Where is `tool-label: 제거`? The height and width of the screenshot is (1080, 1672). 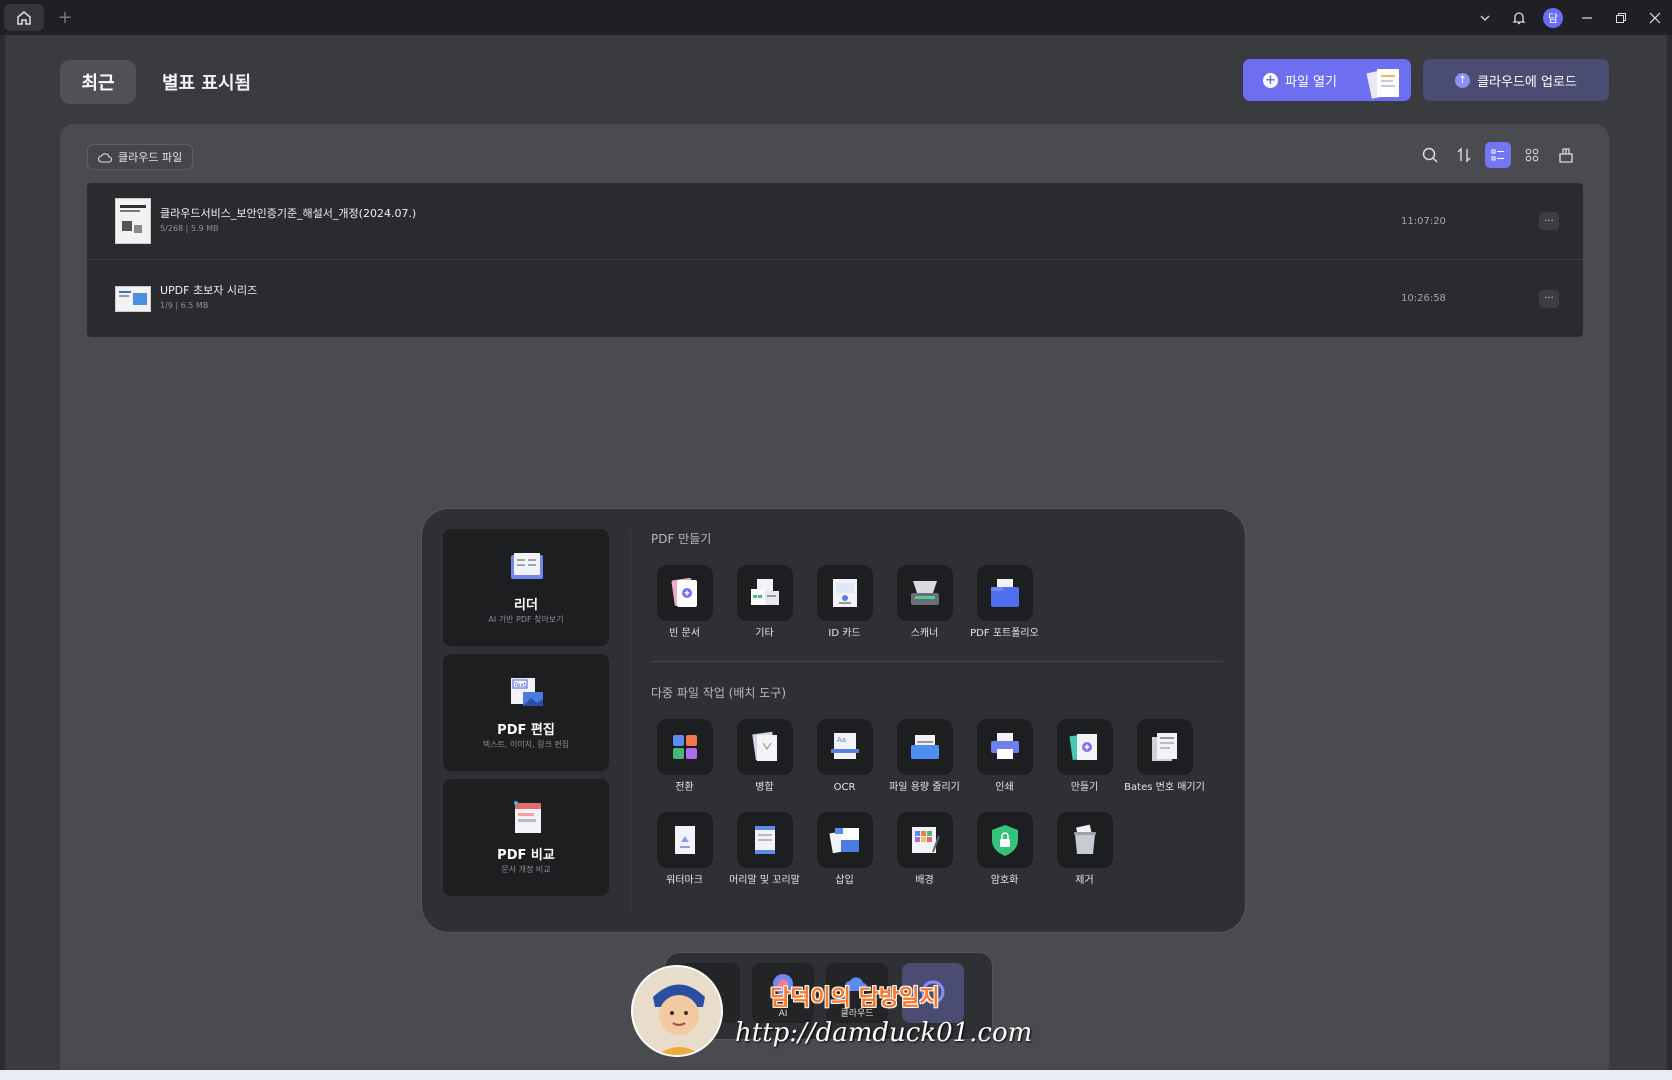
tool-label: 제거 is located at coordinates (1084, 880).